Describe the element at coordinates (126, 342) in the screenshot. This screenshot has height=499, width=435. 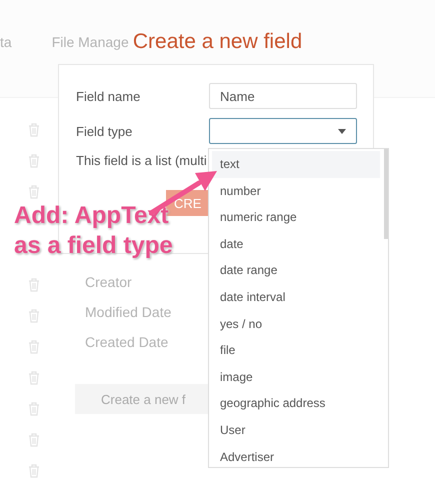
I see `field-name: Created Date` at that location.